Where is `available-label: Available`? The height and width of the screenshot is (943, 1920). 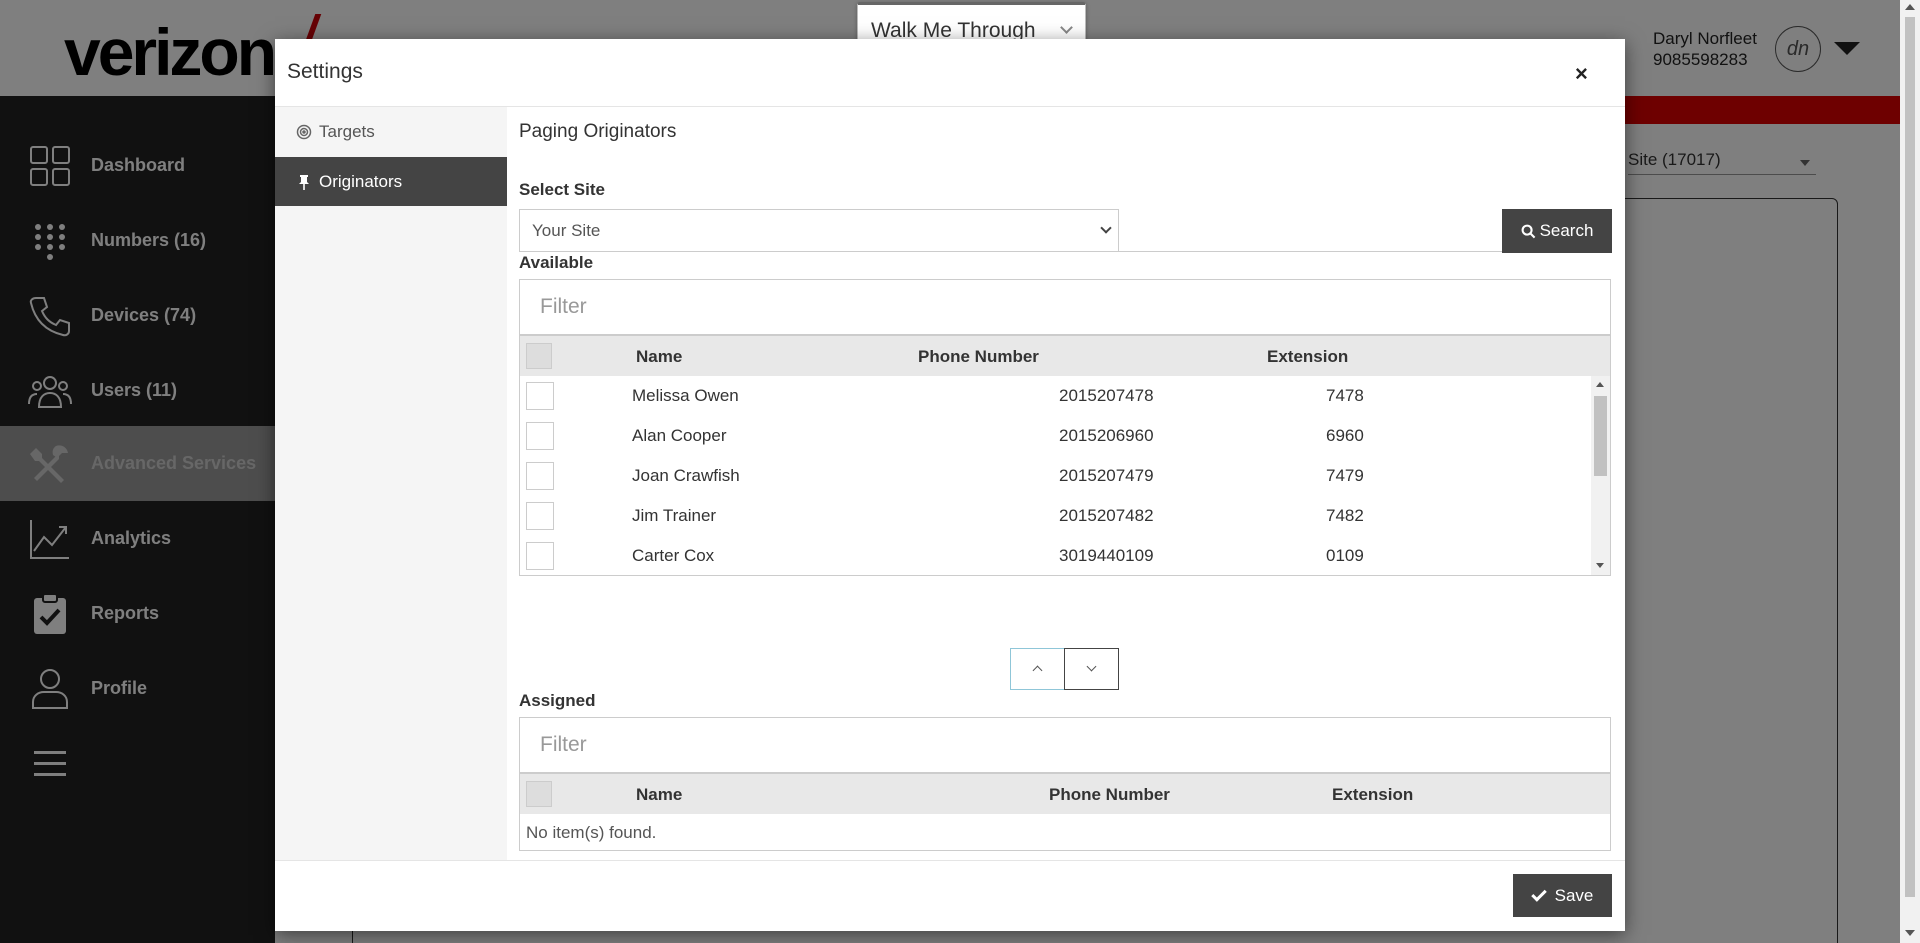
available-label: Available is located at coordinates (556, 262).